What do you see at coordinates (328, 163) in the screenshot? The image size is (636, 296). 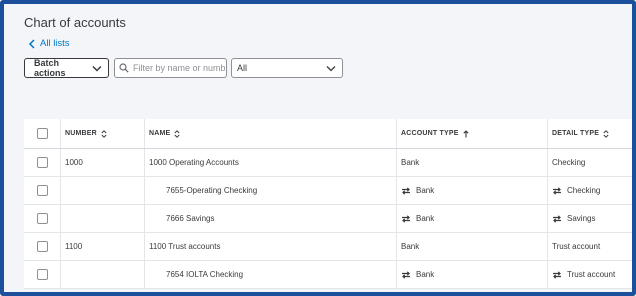 I see `table-row: 1000 1000 Operating Accounts Bank Checking` at bounding box center [328, 163].